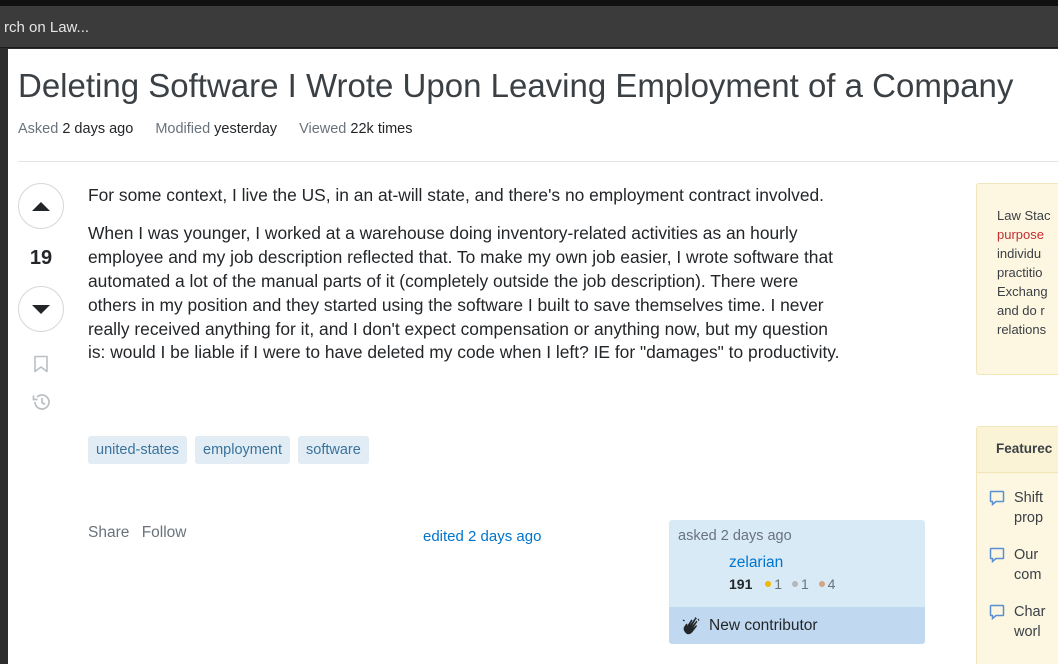 Image resolution: width=1058 pixels, height=664 pixels. What do you see at coordinates (1027, 565) in the screenshot?
I see `featured-item-text: Our com` at bounding box center [1027, 565].